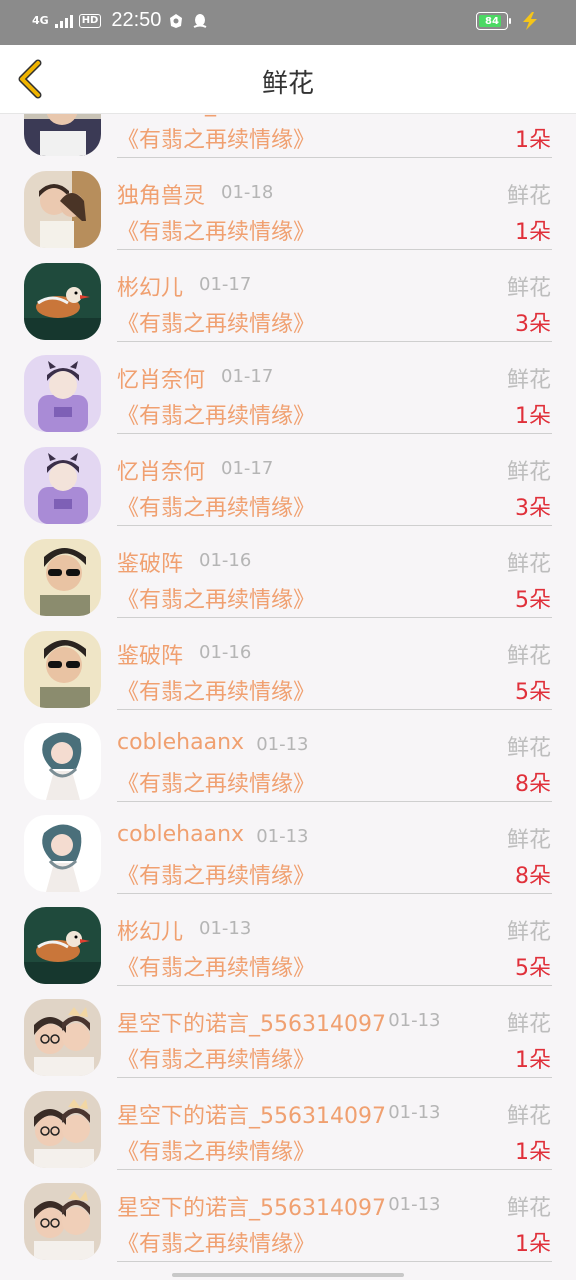 This screenshot has height=1280, width=576. What do you see at coordinates (288, 296) in the screenshot?
I see `list-item: 彬幻儿 01-17 鲜花 《有翡之再续情缘》 3朵` at bounding box center [288, 296].